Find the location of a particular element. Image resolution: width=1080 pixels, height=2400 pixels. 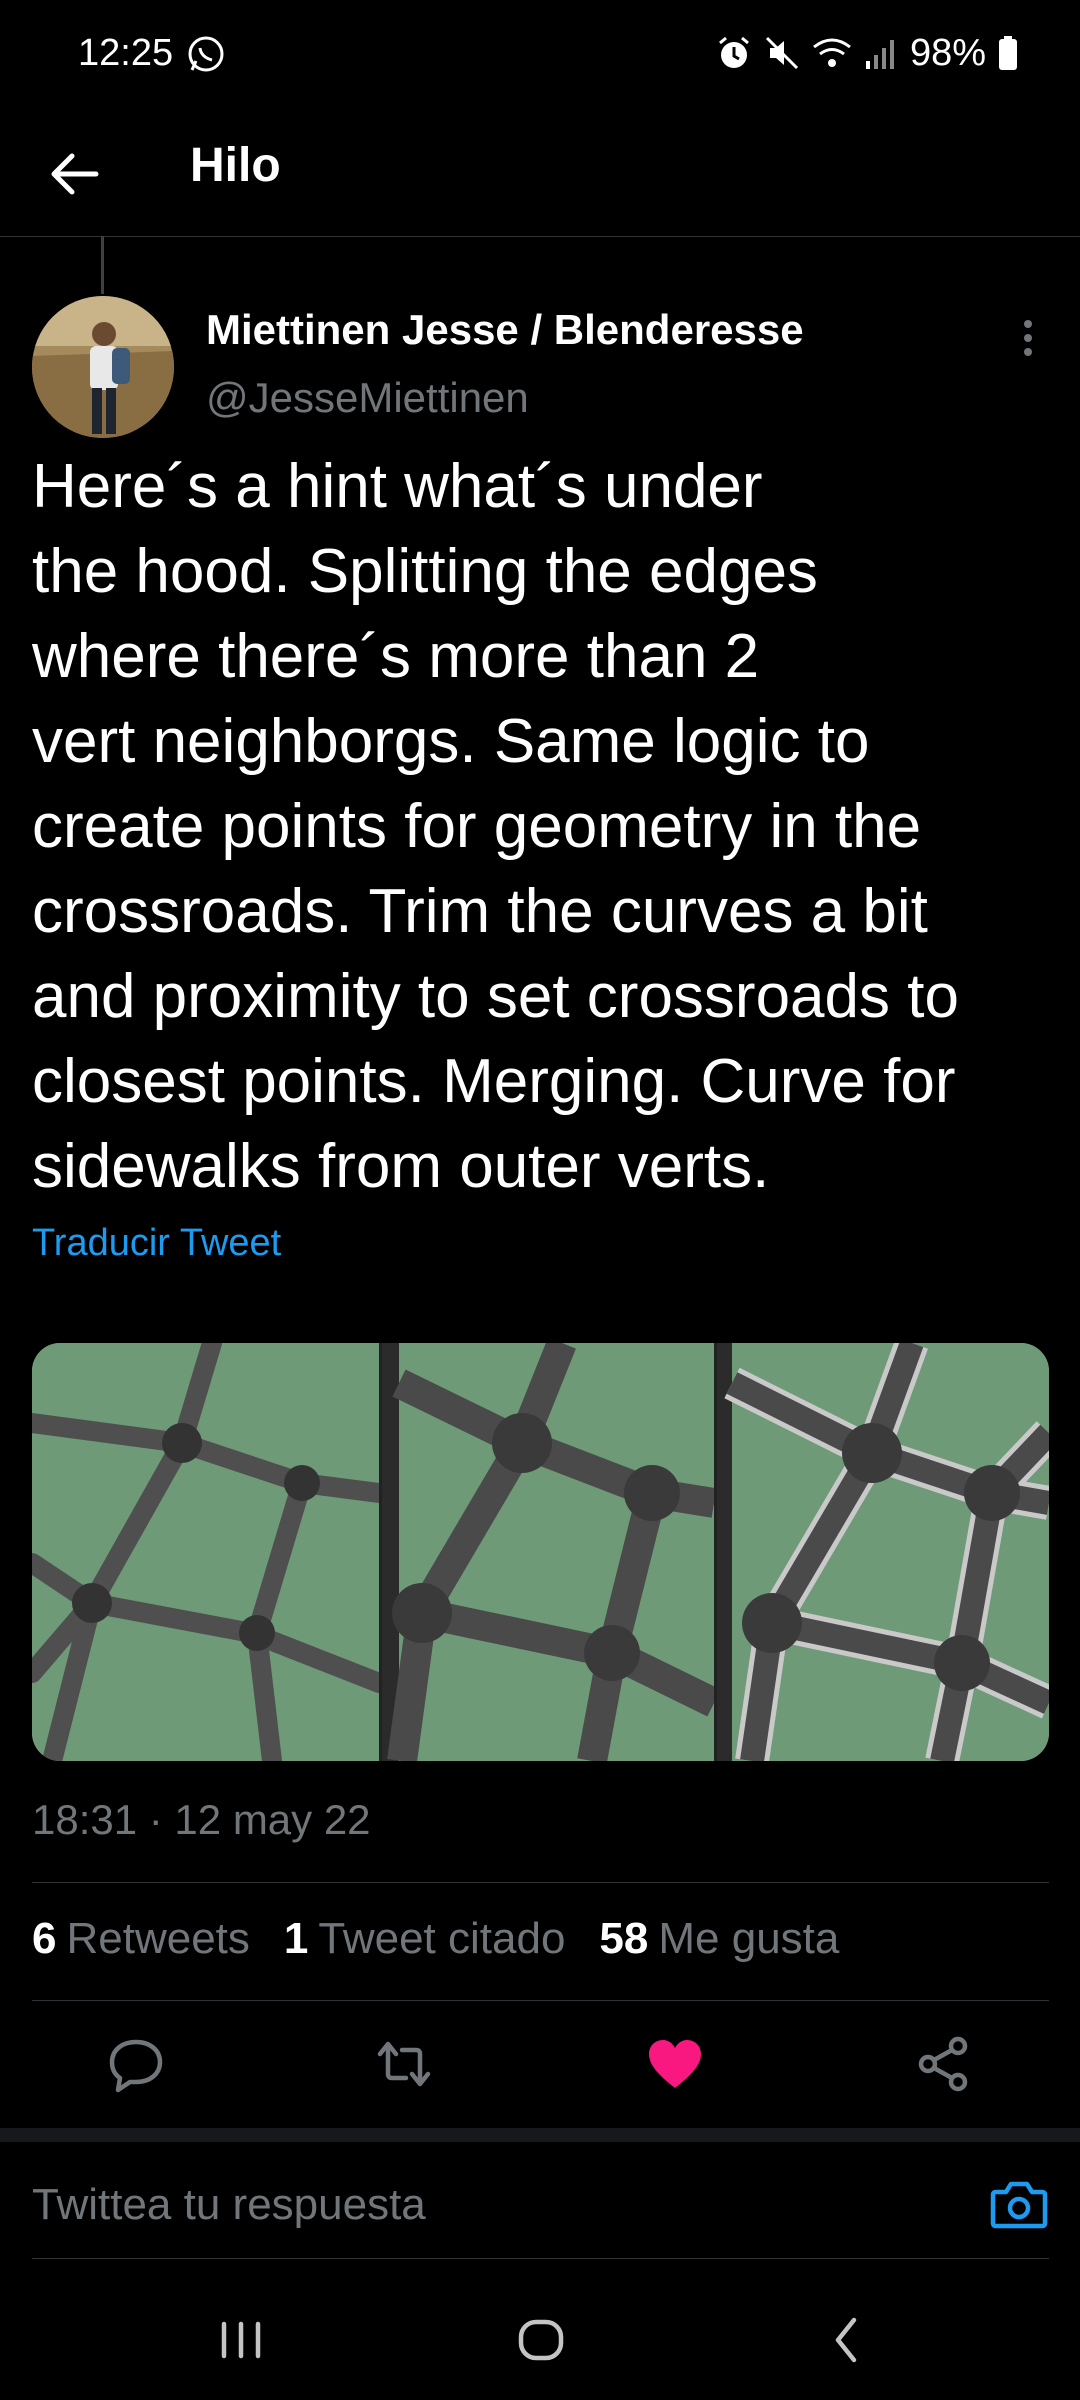

author-name: Miettinen Jesse / Blenderesse is located at coordinates (505, 330).